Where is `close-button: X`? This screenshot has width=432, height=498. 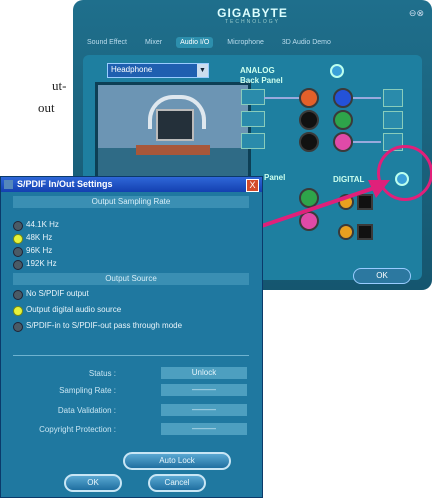 close-button: X is located at coordinates (252, 185).